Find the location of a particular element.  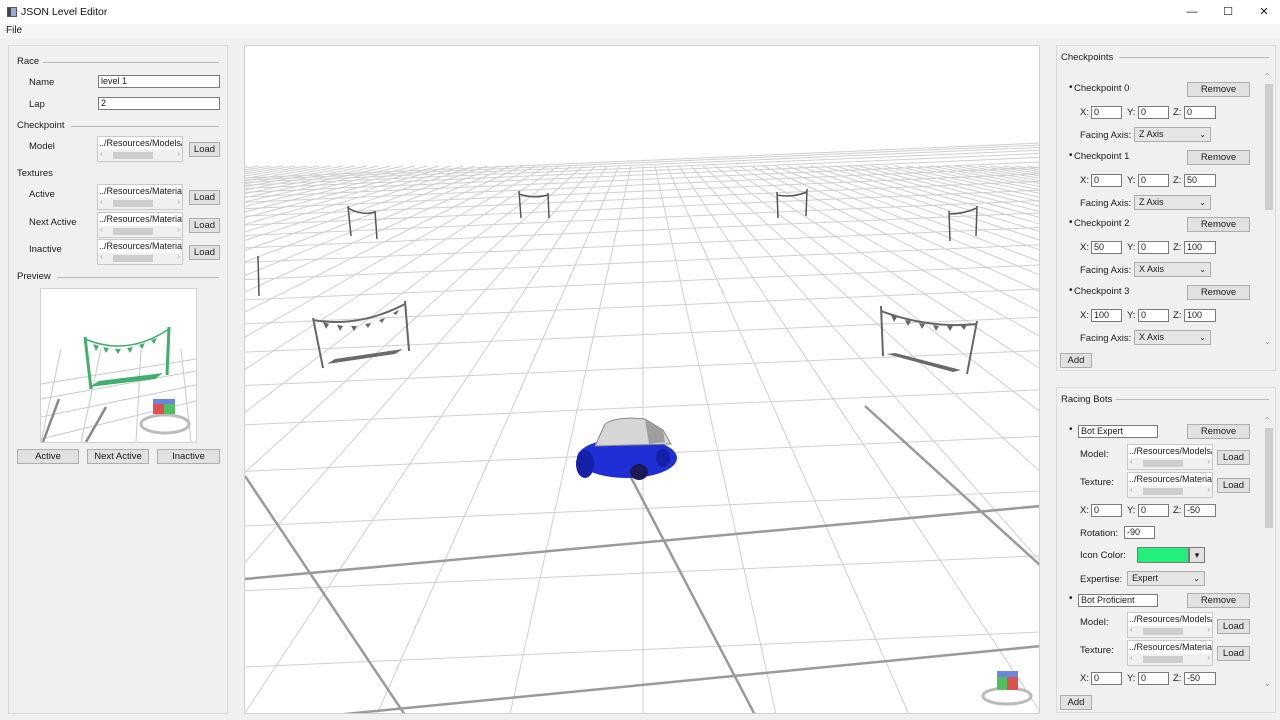

checkpoint-model-path: ../Resources/Models/ ‹ › is located at coordinates (140, 149).